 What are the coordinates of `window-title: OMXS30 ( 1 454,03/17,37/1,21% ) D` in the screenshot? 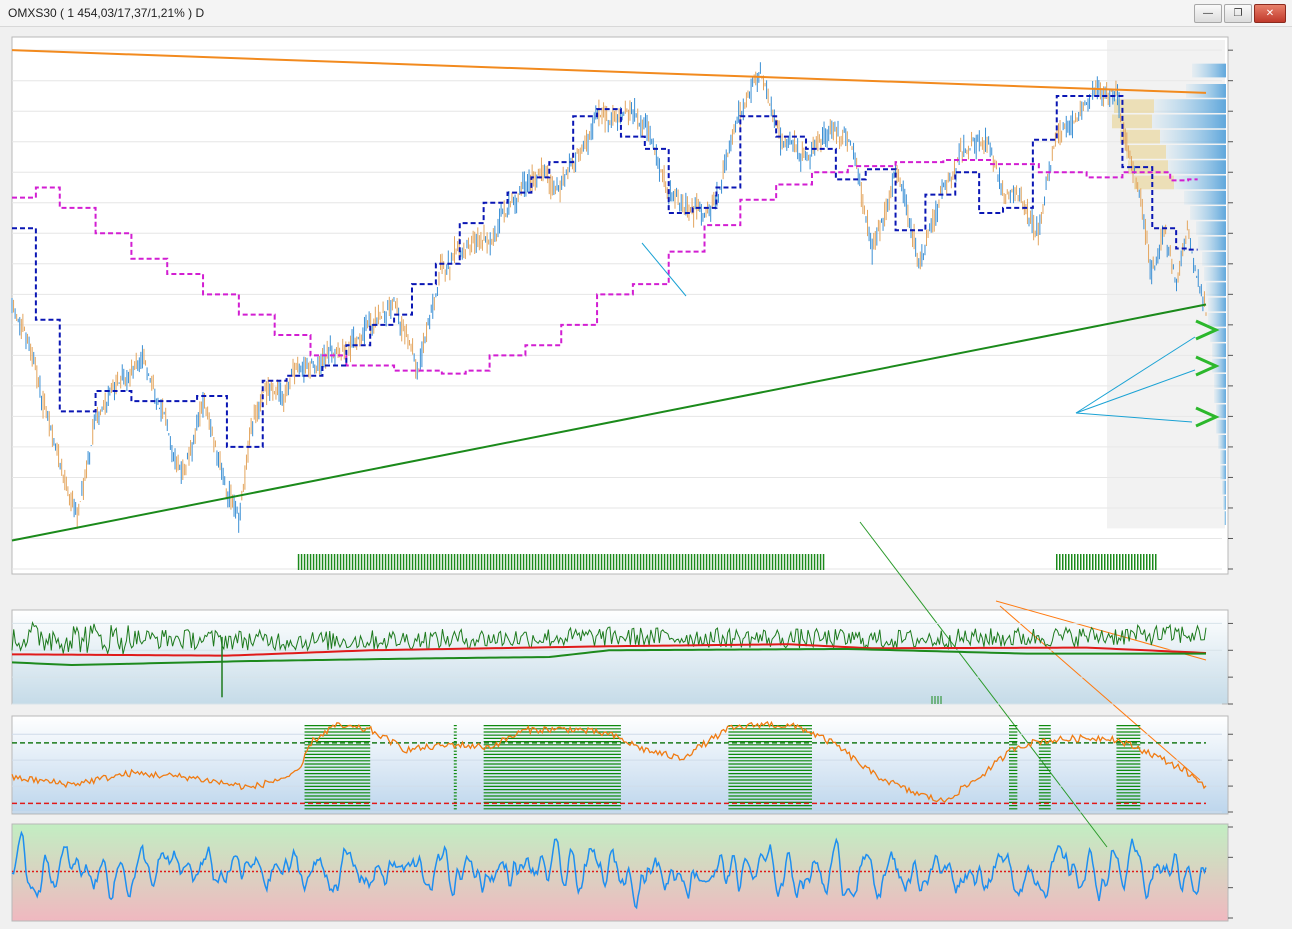 It's located at (106, 13).